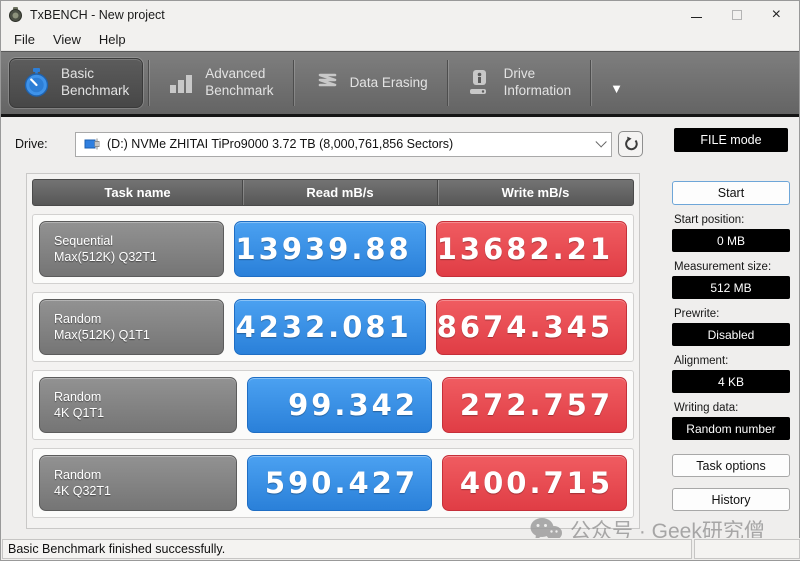 The image size is (800, 561). What do you see at coordinates (731, 381) in the screenshot?
I see `alignment-value: 4 KB` at bounding box center [731, 381].